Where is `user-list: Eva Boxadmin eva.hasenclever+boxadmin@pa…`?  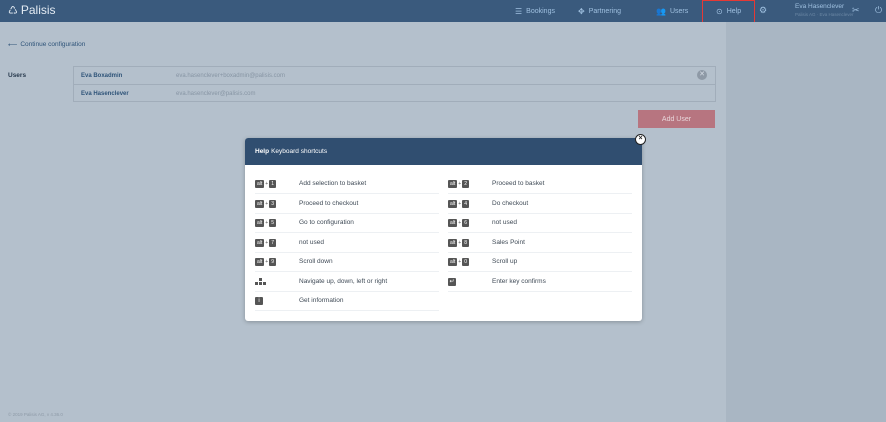 user-list: Eva Boxadmin eva.hasenclever+boxadmin@pa… is located at coordinates (394, 84).